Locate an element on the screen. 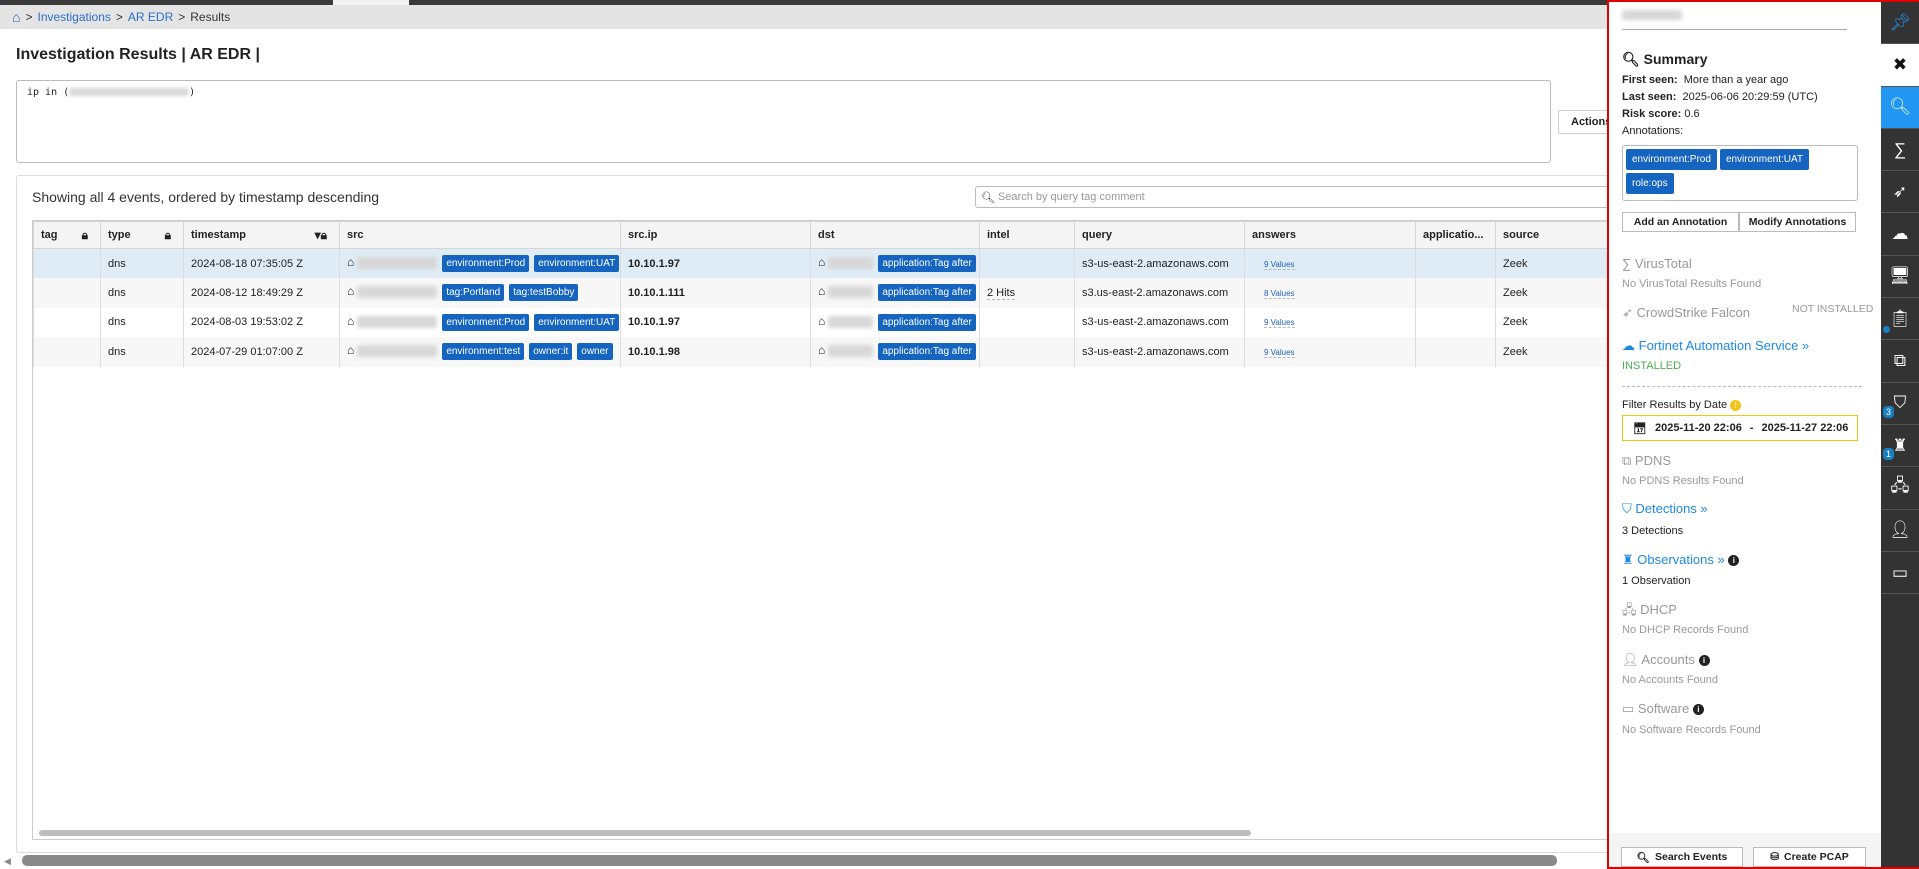  redacted-src is located at coordinates (397, 292).